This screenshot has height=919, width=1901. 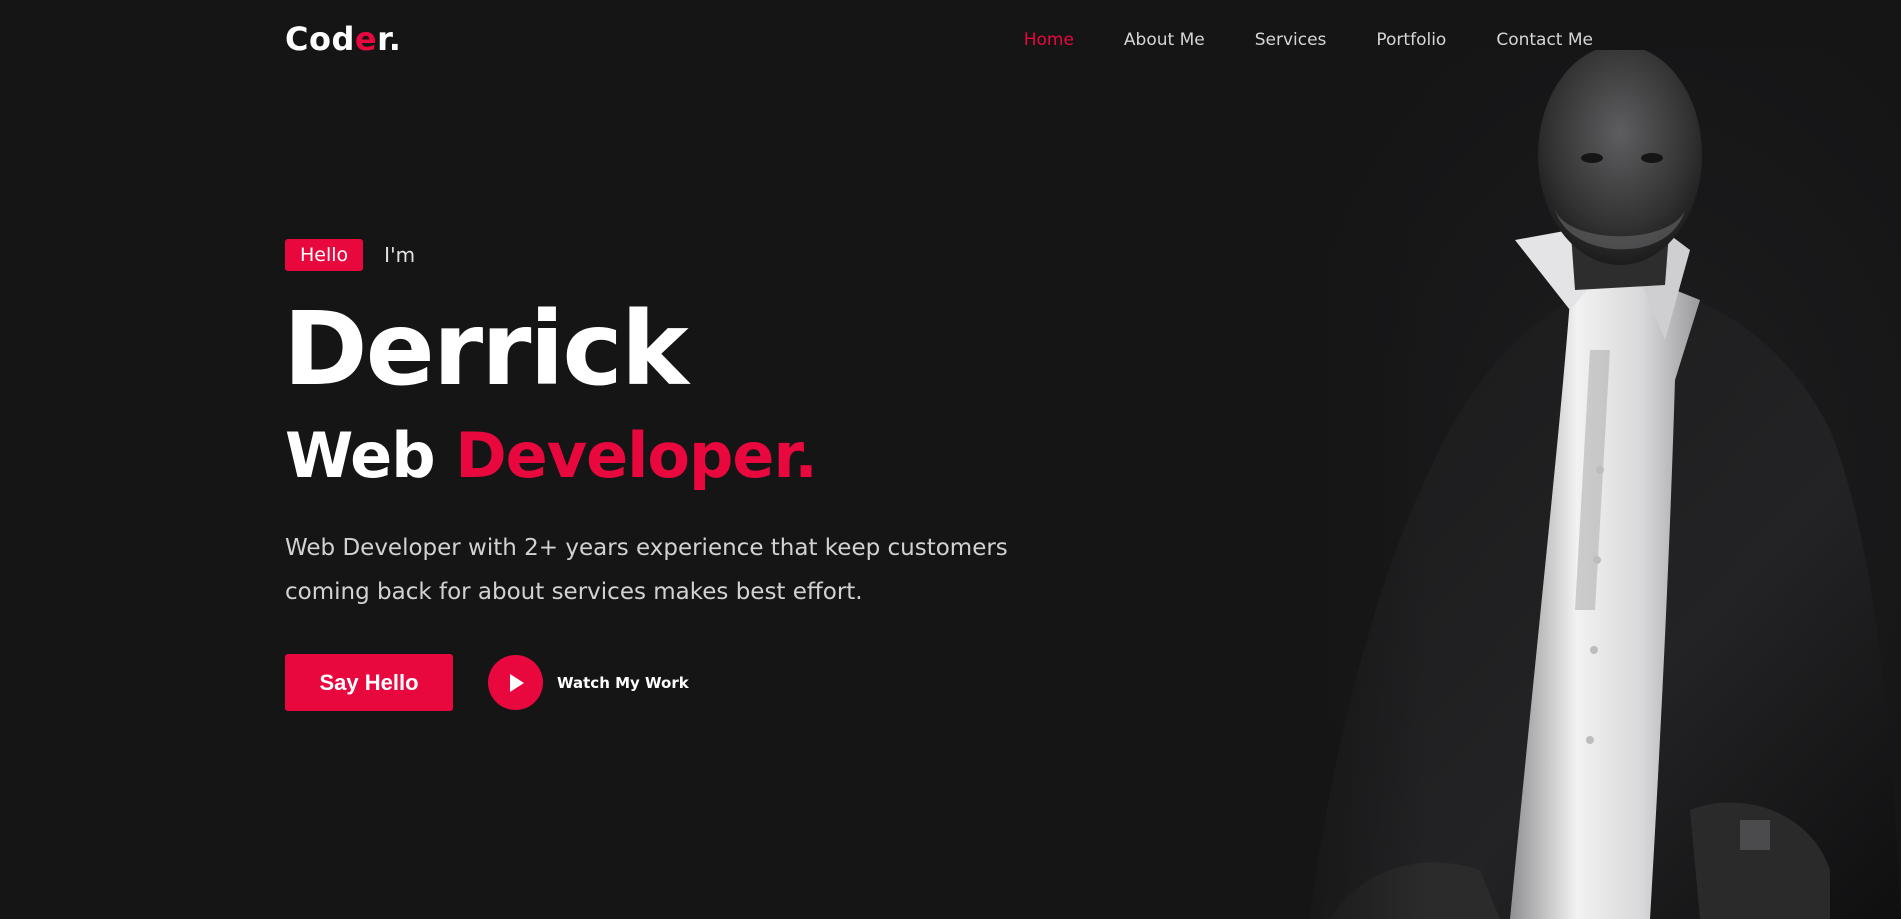 I want to click on role-first: Web, so click(x=360, y=455).